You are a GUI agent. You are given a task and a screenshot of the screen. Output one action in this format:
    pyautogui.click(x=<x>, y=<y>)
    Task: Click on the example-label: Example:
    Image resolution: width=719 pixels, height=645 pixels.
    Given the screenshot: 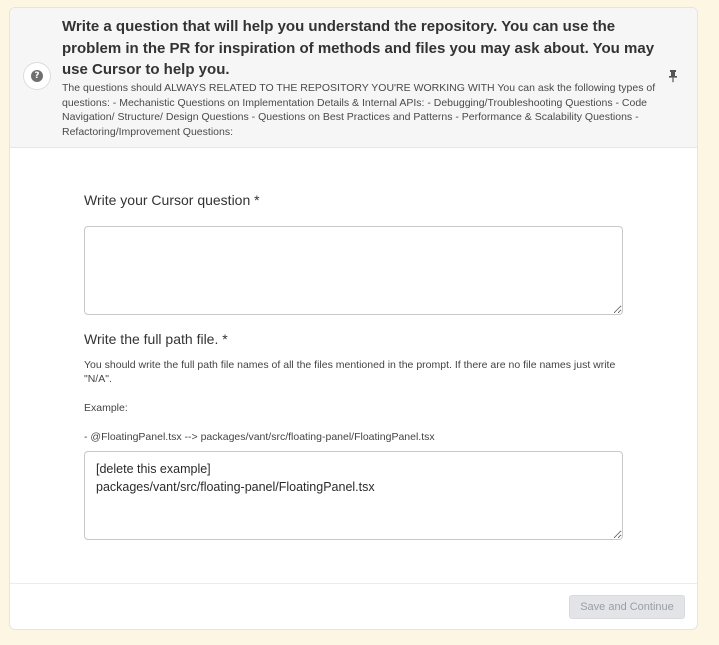 What is the action you would take?
    pyautogui.click(x=106, y=408)
    